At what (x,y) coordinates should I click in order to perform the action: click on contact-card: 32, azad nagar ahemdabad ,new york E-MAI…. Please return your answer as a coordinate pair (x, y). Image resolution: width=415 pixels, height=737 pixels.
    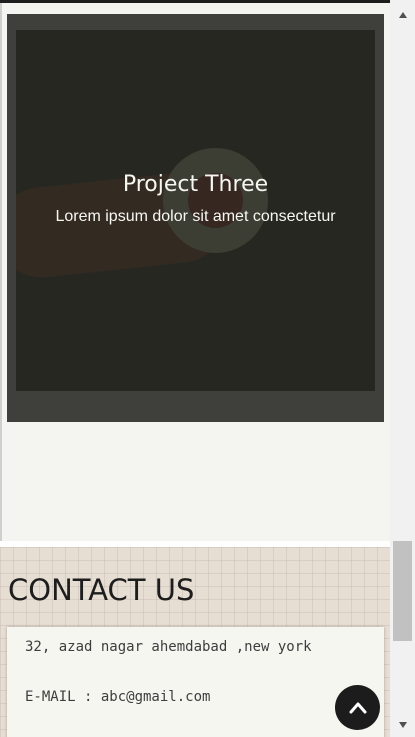
    Looking at the image, I should click on (195, 682).